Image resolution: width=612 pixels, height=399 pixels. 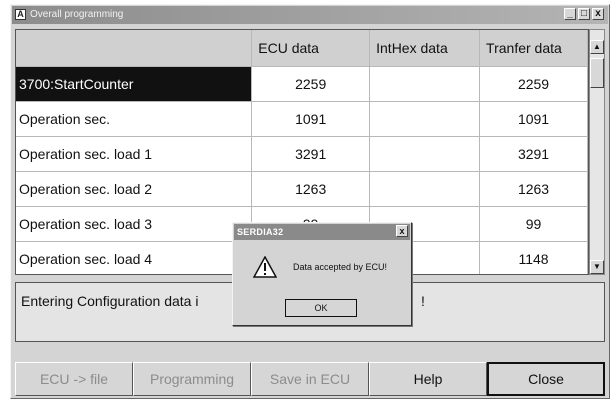 I want to click on vertical-scrollbar: ▲ ▼, so click(x=597, y=152).